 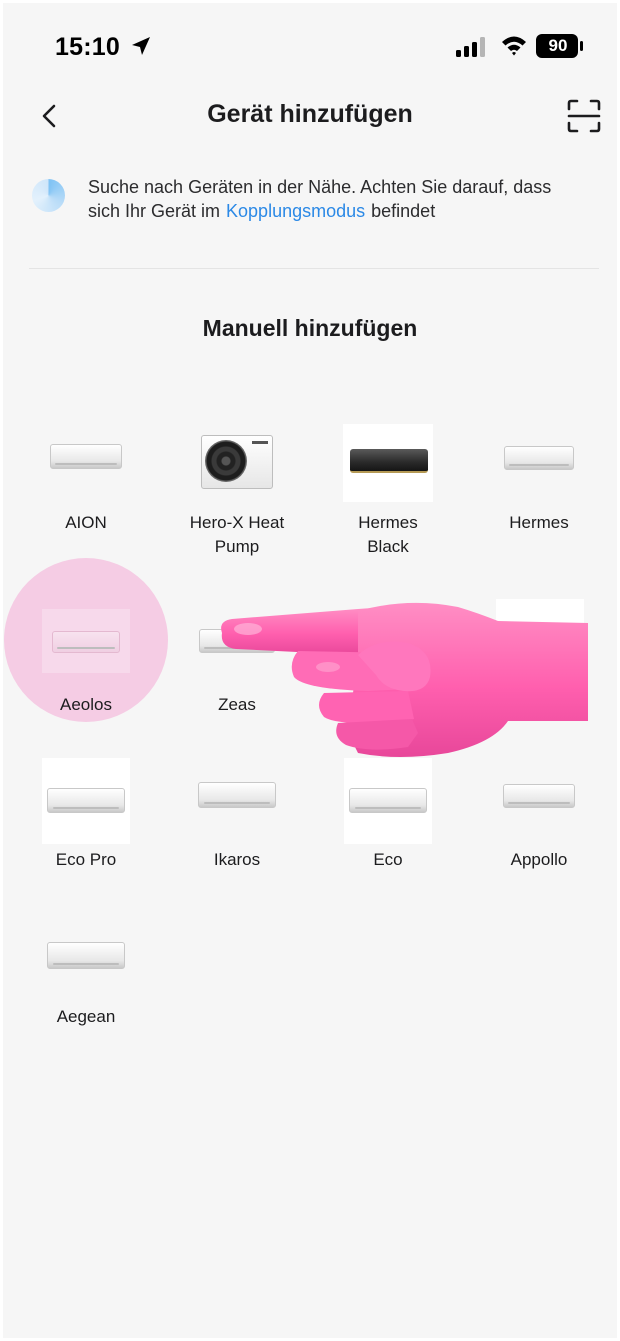 I want to click on battery-level: 90, so click(x=558, y=45).